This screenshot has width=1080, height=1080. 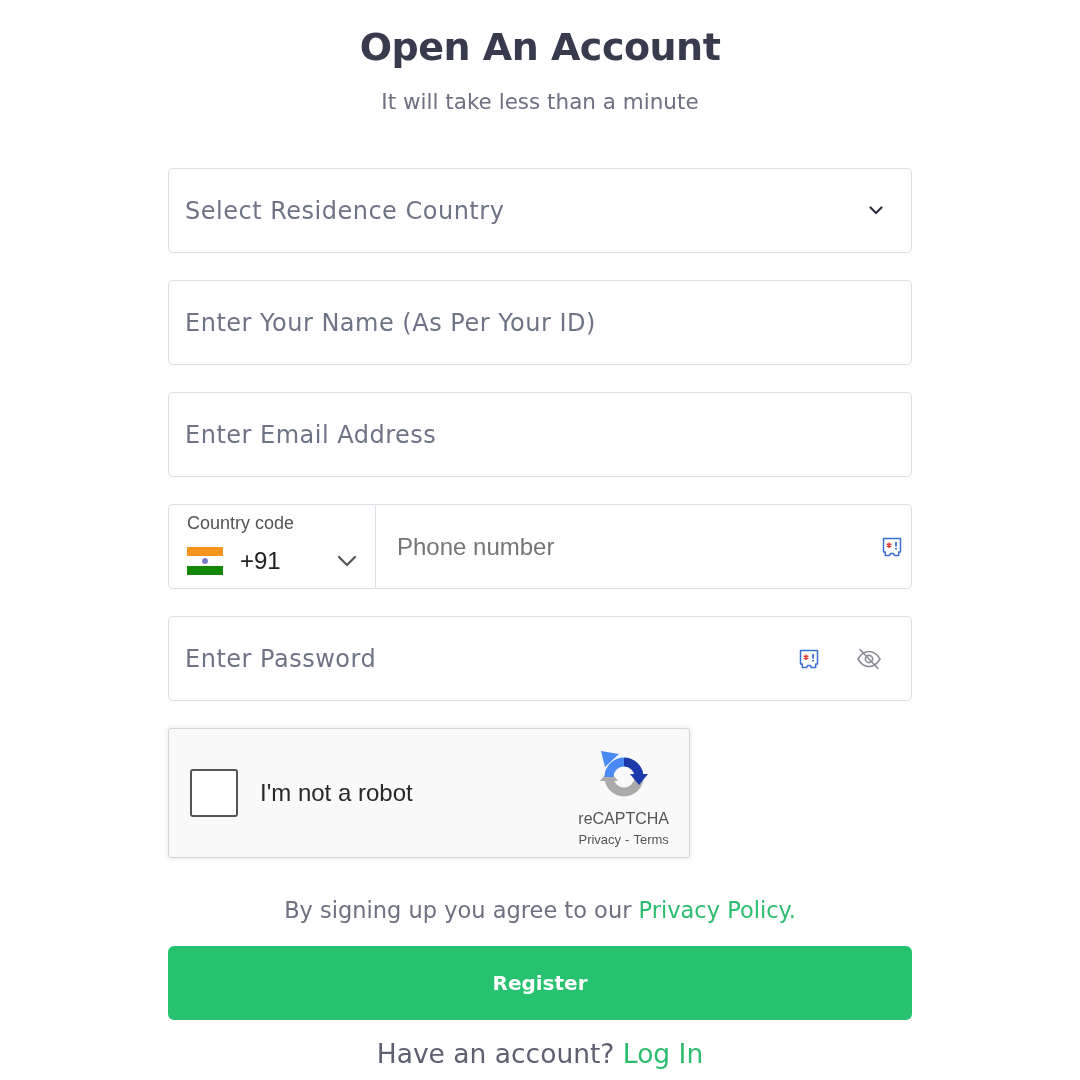 I want to click on country-code-label: Country code, so click(x=241, y=523).